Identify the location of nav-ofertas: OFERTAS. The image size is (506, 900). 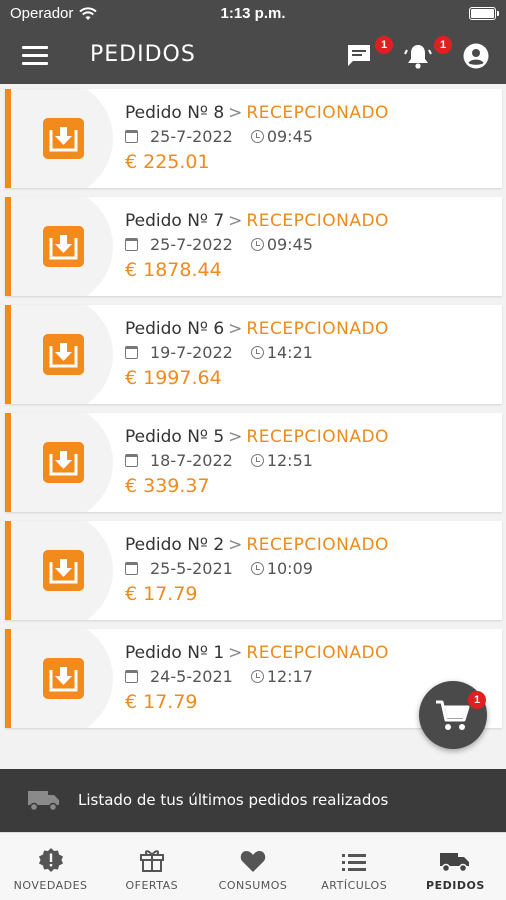
(151, 866).